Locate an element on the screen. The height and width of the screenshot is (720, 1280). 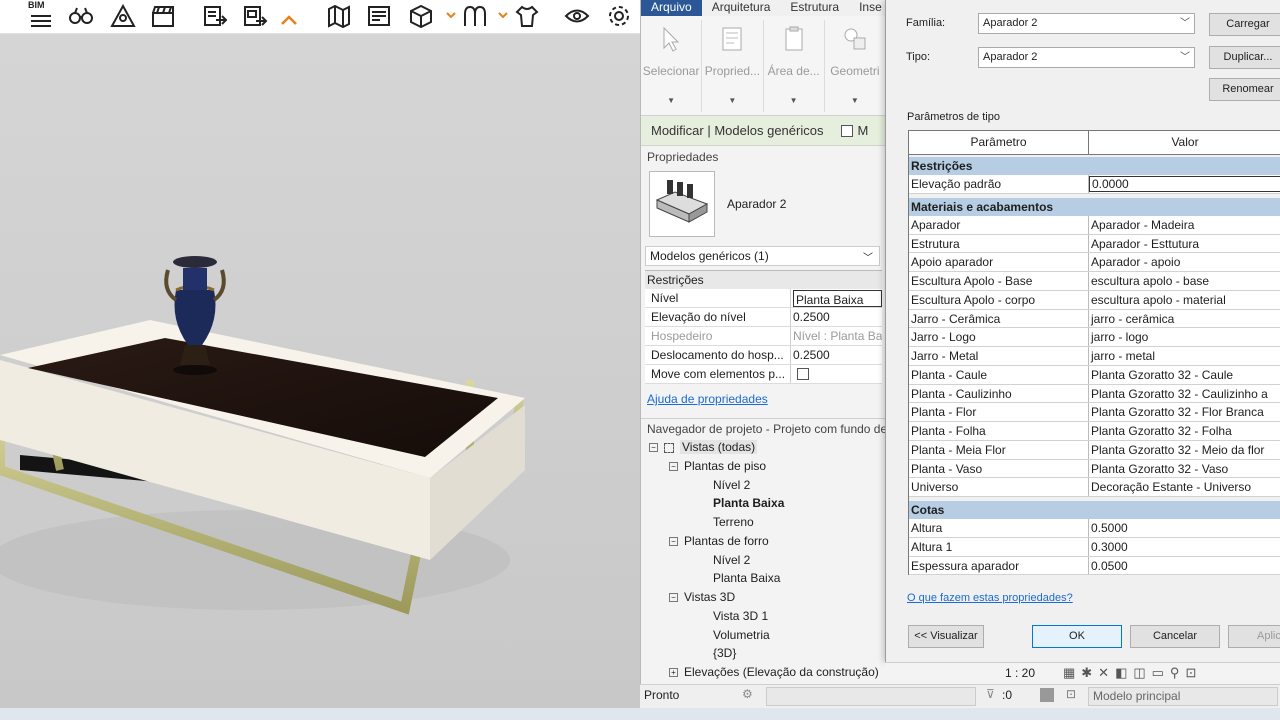
parameter-value: Planta Gzoratto 32 - Flor Branca is located at coordinates (1184, 412).